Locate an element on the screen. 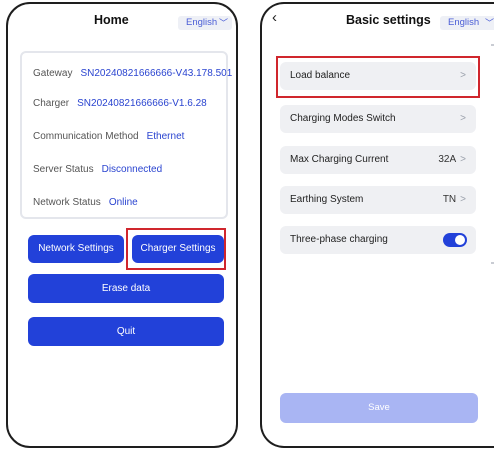  setting-charging-modes-switch: Charging Modes Switch > is located at coordinates (378, 119).